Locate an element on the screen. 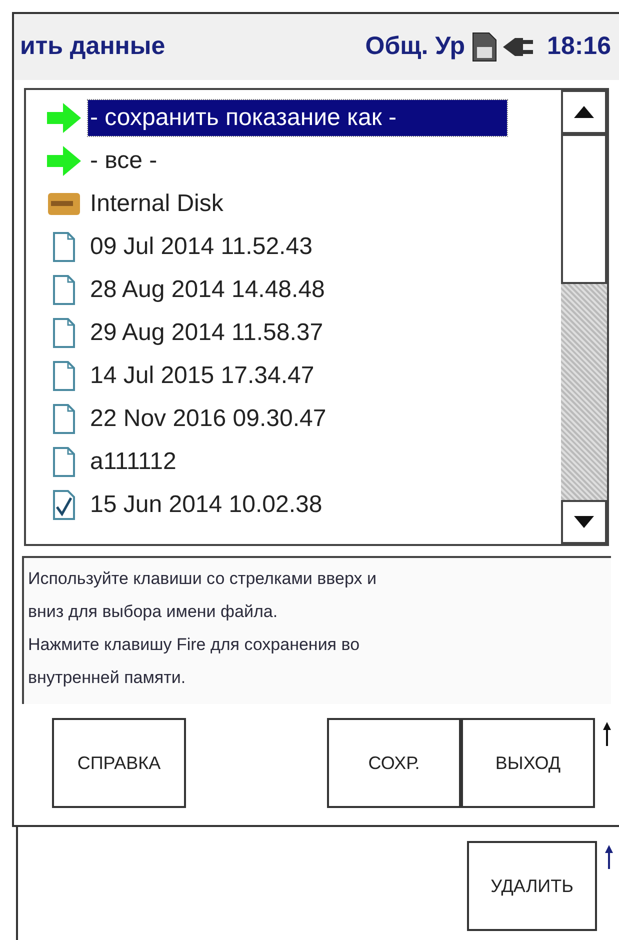  delete-button: УДАЛИТЬ is located at coordinates (532, 886).